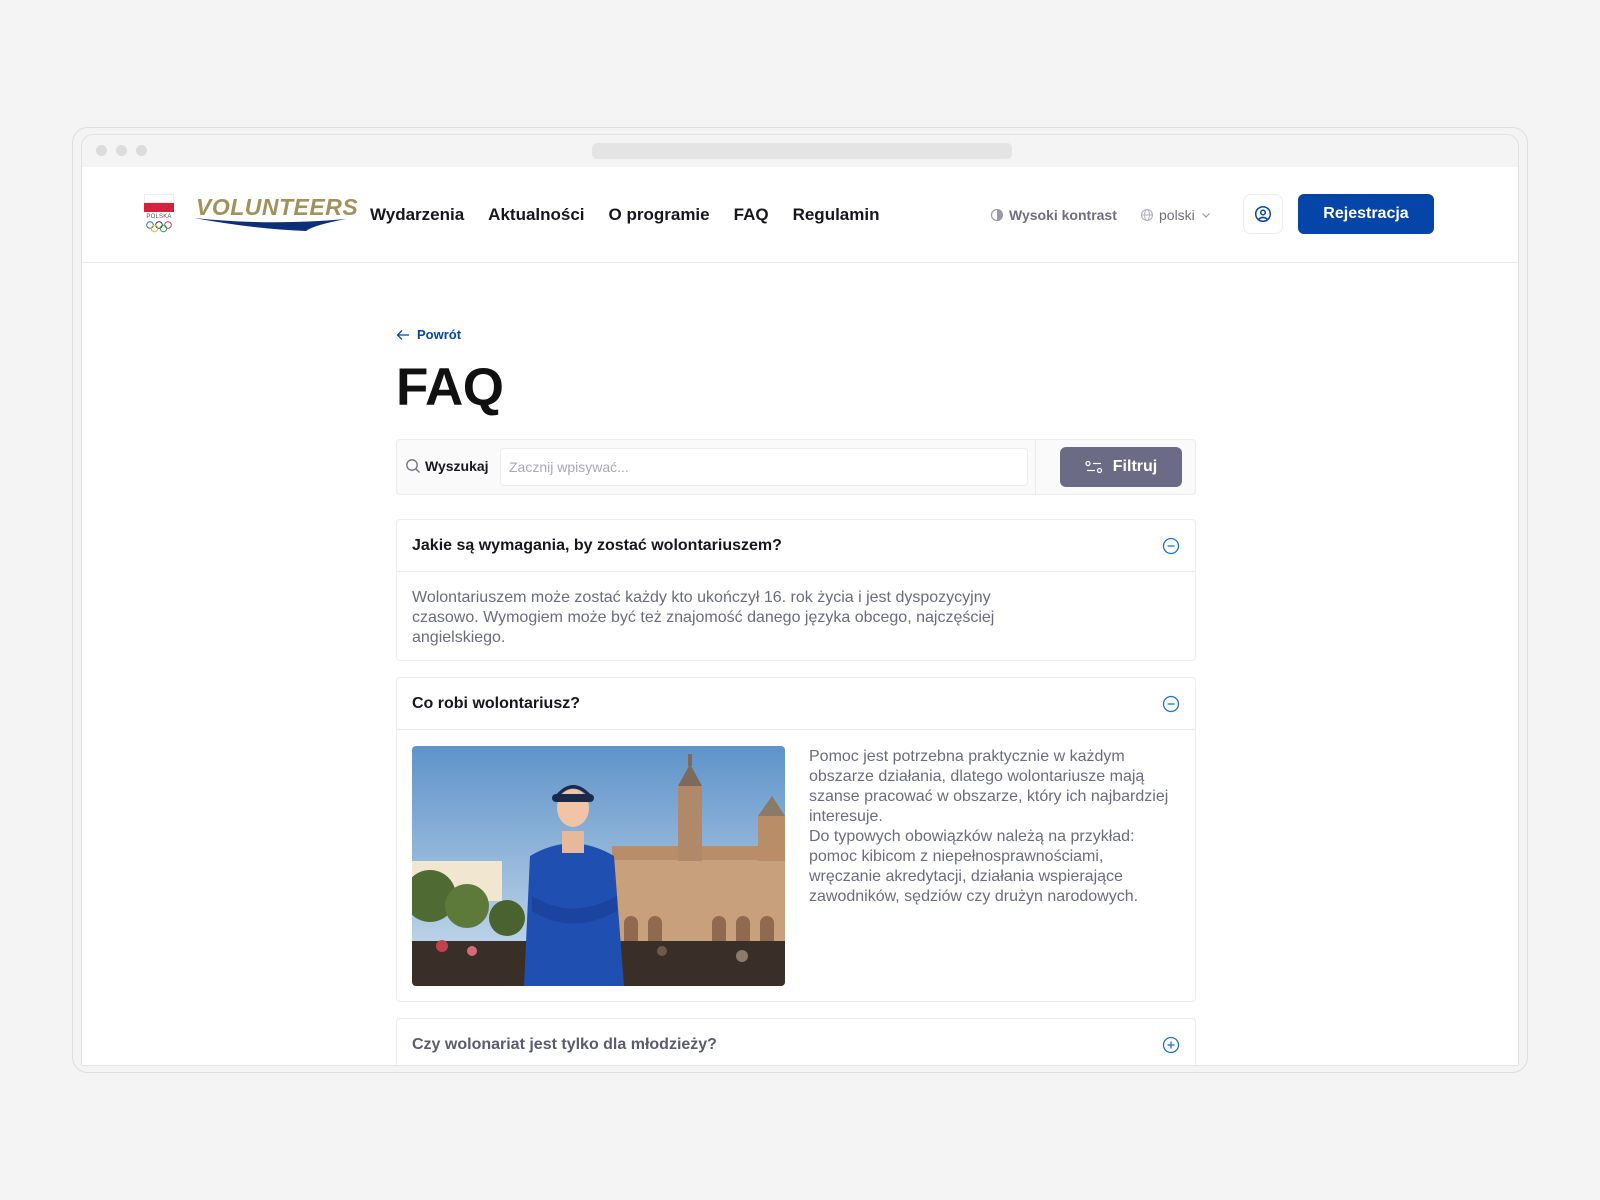  What do you see at coordinates (159, 198) in the screenshot?
I see `flag-white-stripe` at bounding box center [159, 198].